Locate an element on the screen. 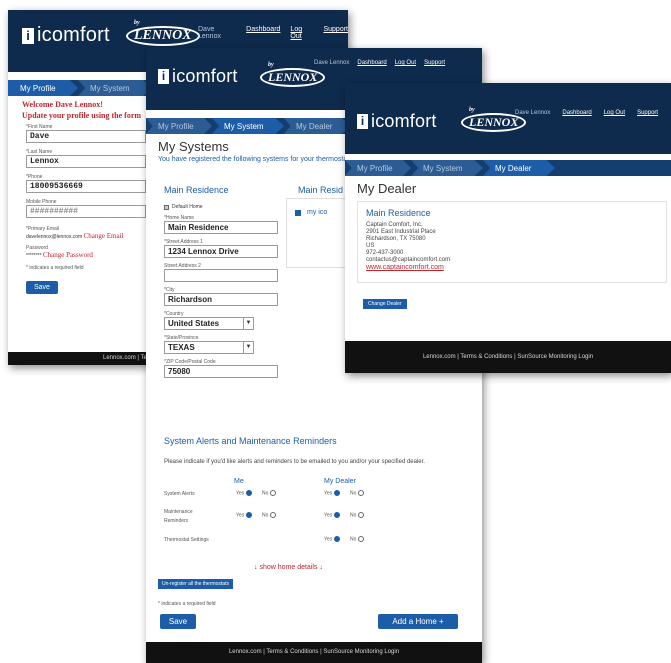 The width and height of the screenshot is (671, 663). systems-save-button: Save is located at coordinates (178, 621).